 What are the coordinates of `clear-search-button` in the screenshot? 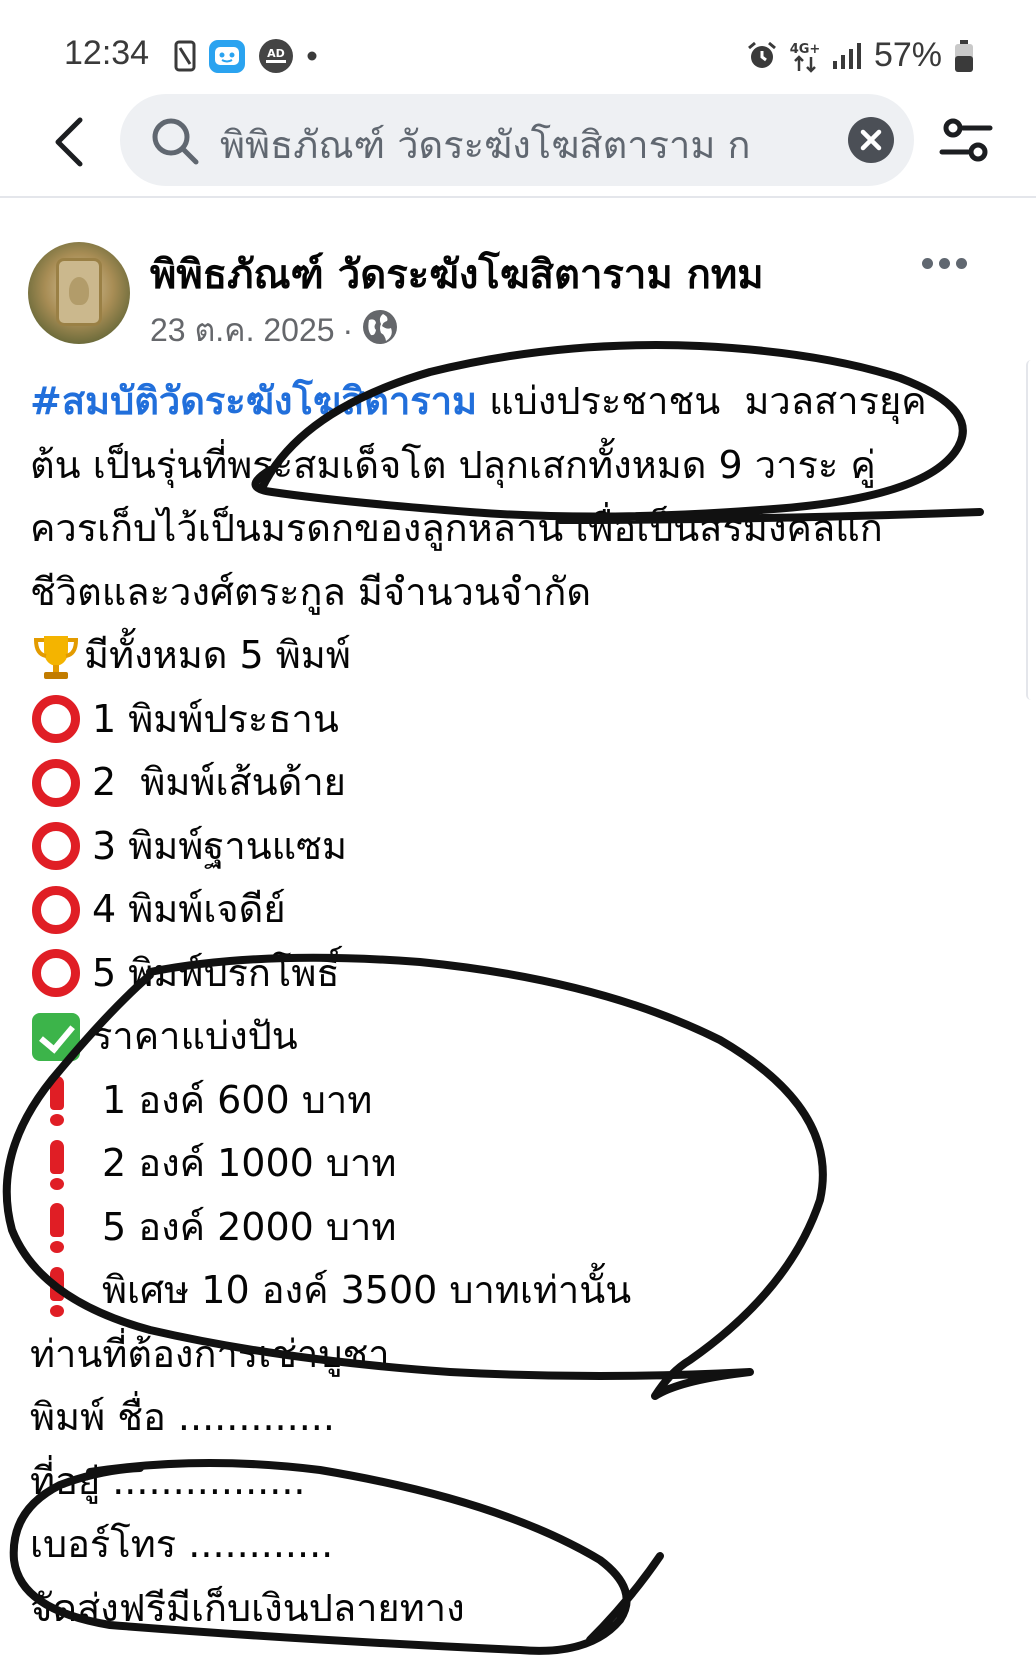 It's located at (871, 140).